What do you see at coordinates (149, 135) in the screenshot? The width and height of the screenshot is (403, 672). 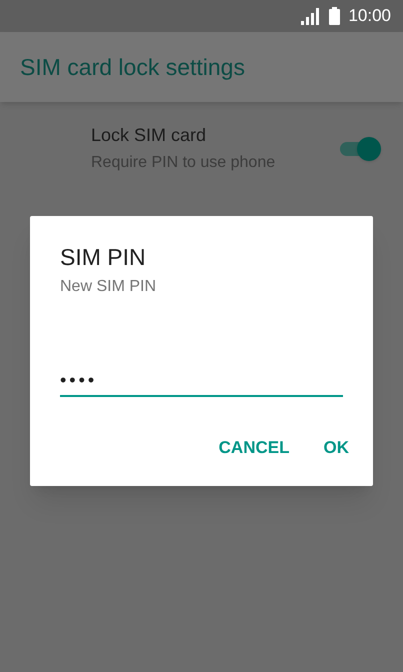 I see `setting-title: Lock SIM card` at bounding box center [149, 135].